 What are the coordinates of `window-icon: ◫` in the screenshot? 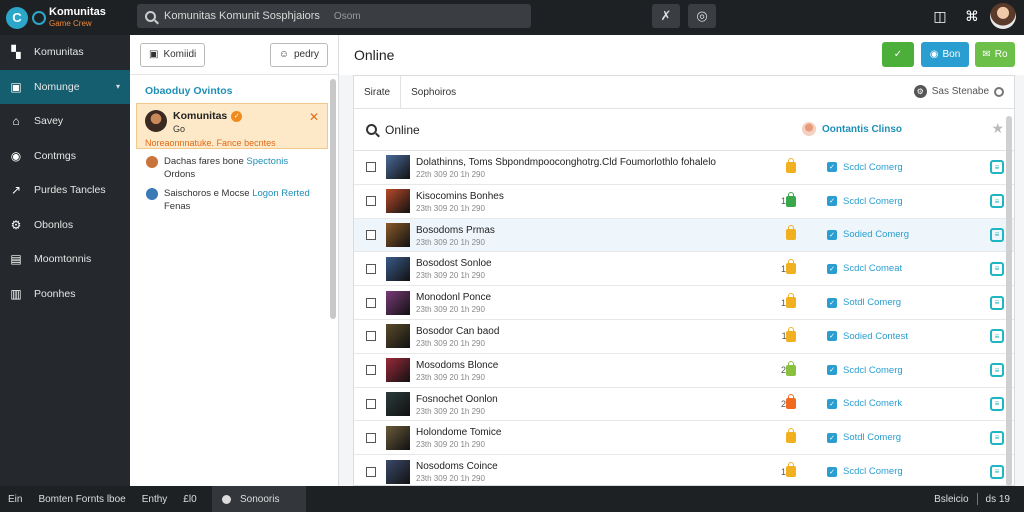 It's located at (940, 16).